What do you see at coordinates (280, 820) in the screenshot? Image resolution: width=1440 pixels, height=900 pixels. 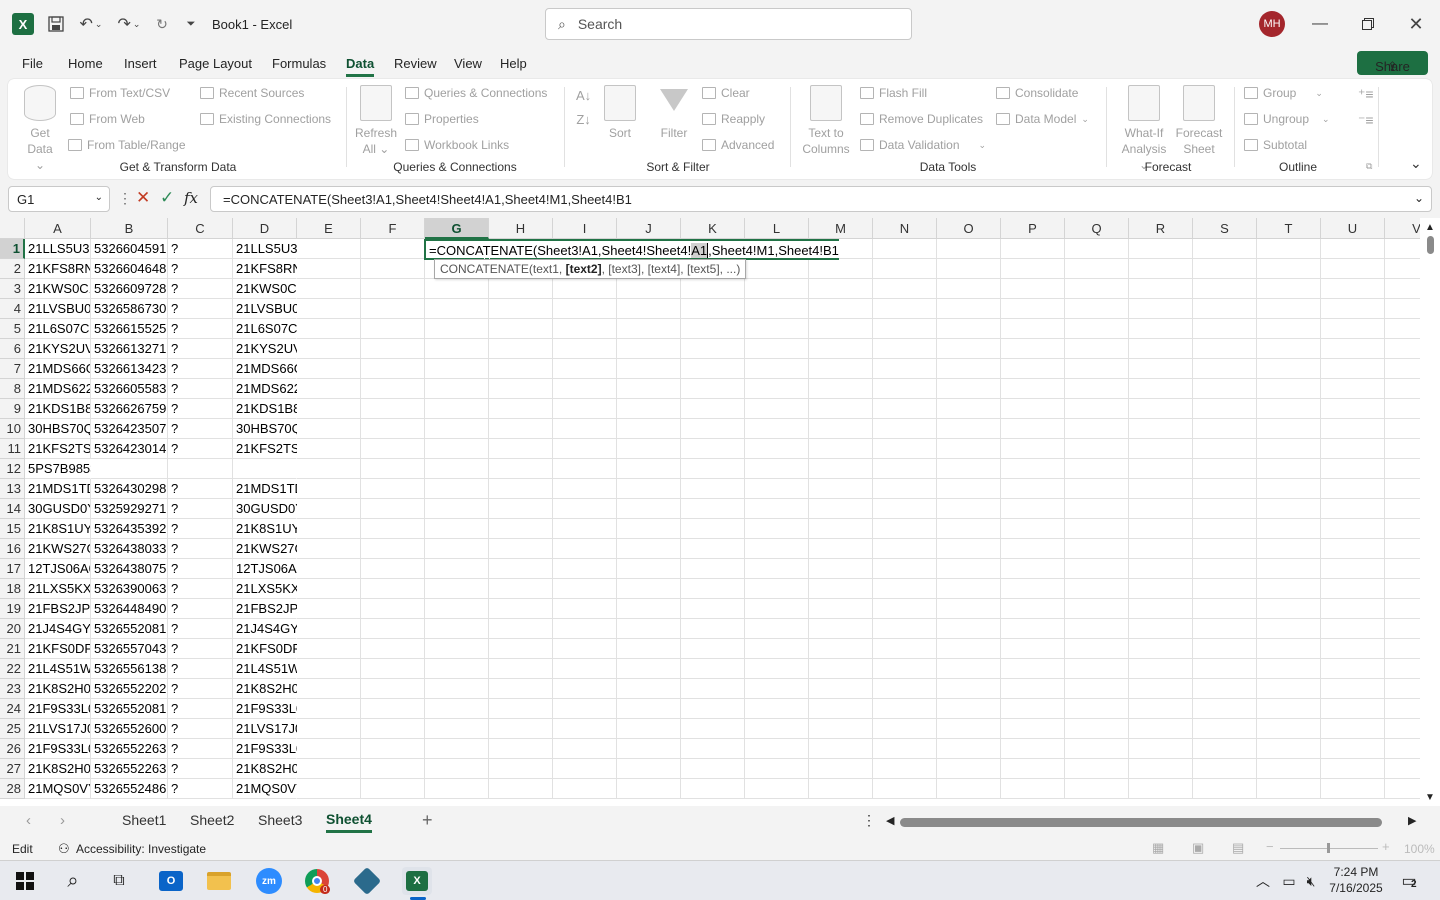 I see `sheet-tab-sheet3: Sheet3` at bounding box center [280, 820].